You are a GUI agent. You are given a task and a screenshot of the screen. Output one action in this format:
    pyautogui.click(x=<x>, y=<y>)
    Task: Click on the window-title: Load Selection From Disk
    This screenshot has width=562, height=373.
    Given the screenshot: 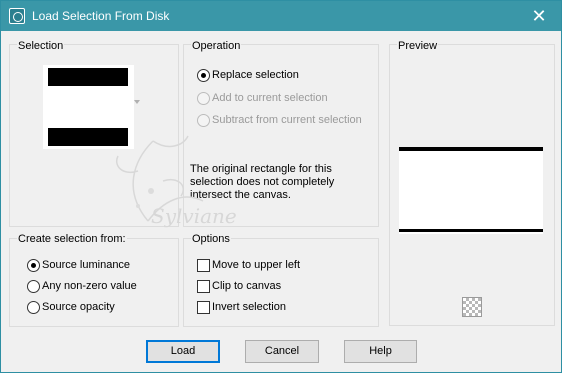 What is the action you would take?
    pyautogui.click(x=101, y=16)
    